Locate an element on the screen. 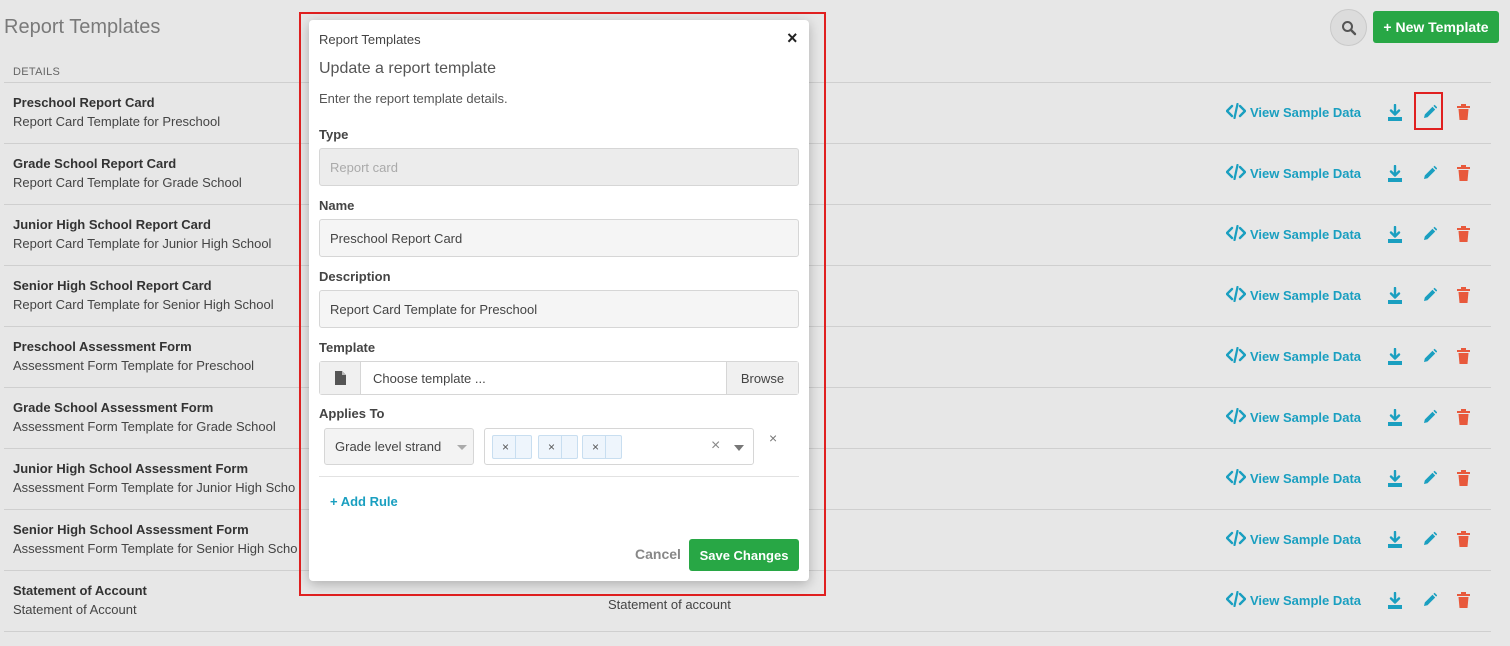 The height and width of the screenshot is (646, 1510). rule-field-select: Grade level strand is located at coordinates (399, 446).